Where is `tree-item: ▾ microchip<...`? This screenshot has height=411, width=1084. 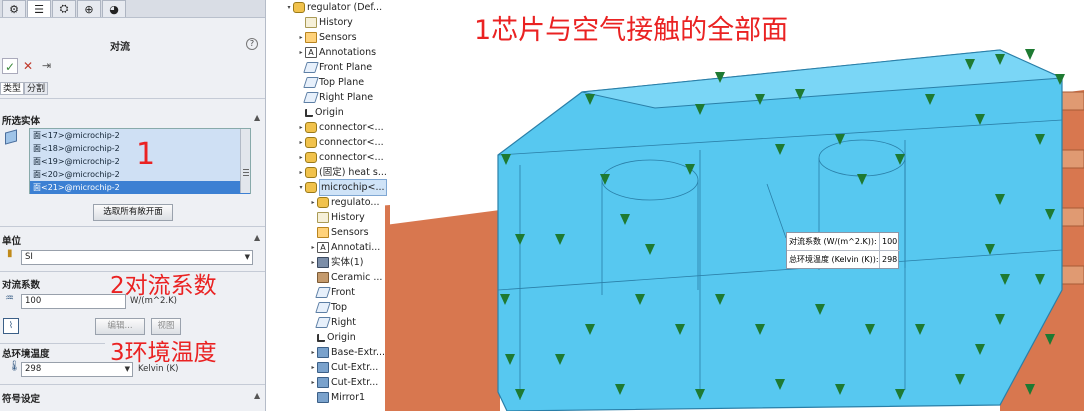 tree-item: ▾ microchip<... is located at coordinates (342, 187).